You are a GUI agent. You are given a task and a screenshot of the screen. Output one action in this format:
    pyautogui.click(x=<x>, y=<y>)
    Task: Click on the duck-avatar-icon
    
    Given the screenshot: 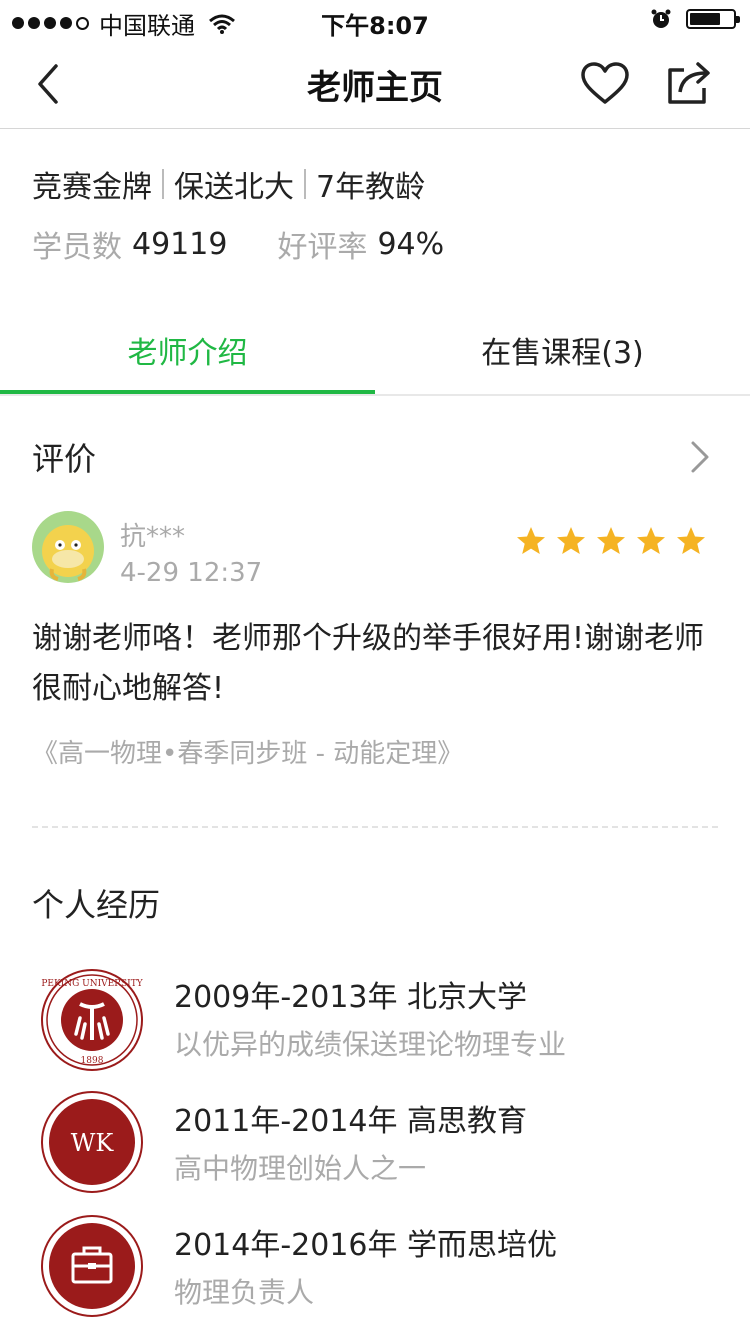 What is the action you would take?
    pyautogui.click(x=68, y=547)
    